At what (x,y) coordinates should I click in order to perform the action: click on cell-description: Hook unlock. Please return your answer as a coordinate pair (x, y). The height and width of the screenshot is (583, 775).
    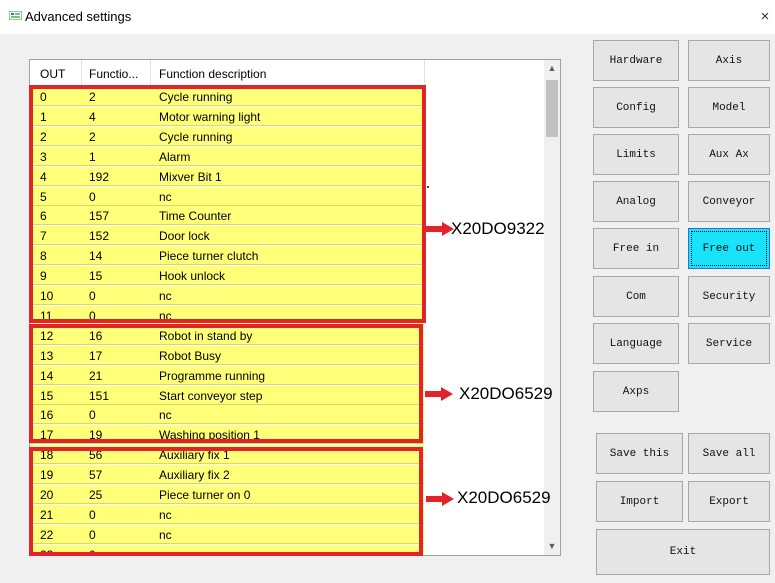
    Looking at the image, I should click on (192, 276).